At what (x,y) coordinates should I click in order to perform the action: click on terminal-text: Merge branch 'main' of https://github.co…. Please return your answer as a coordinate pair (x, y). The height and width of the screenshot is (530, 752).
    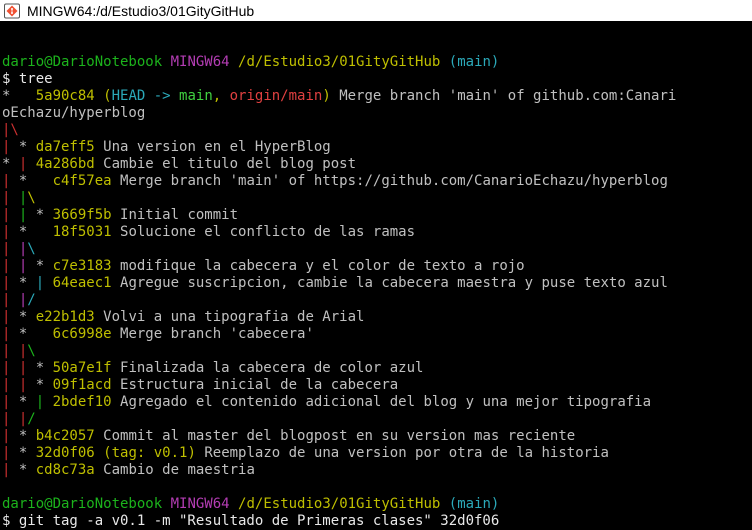
    Looking at the image, I should click on (389, 181).